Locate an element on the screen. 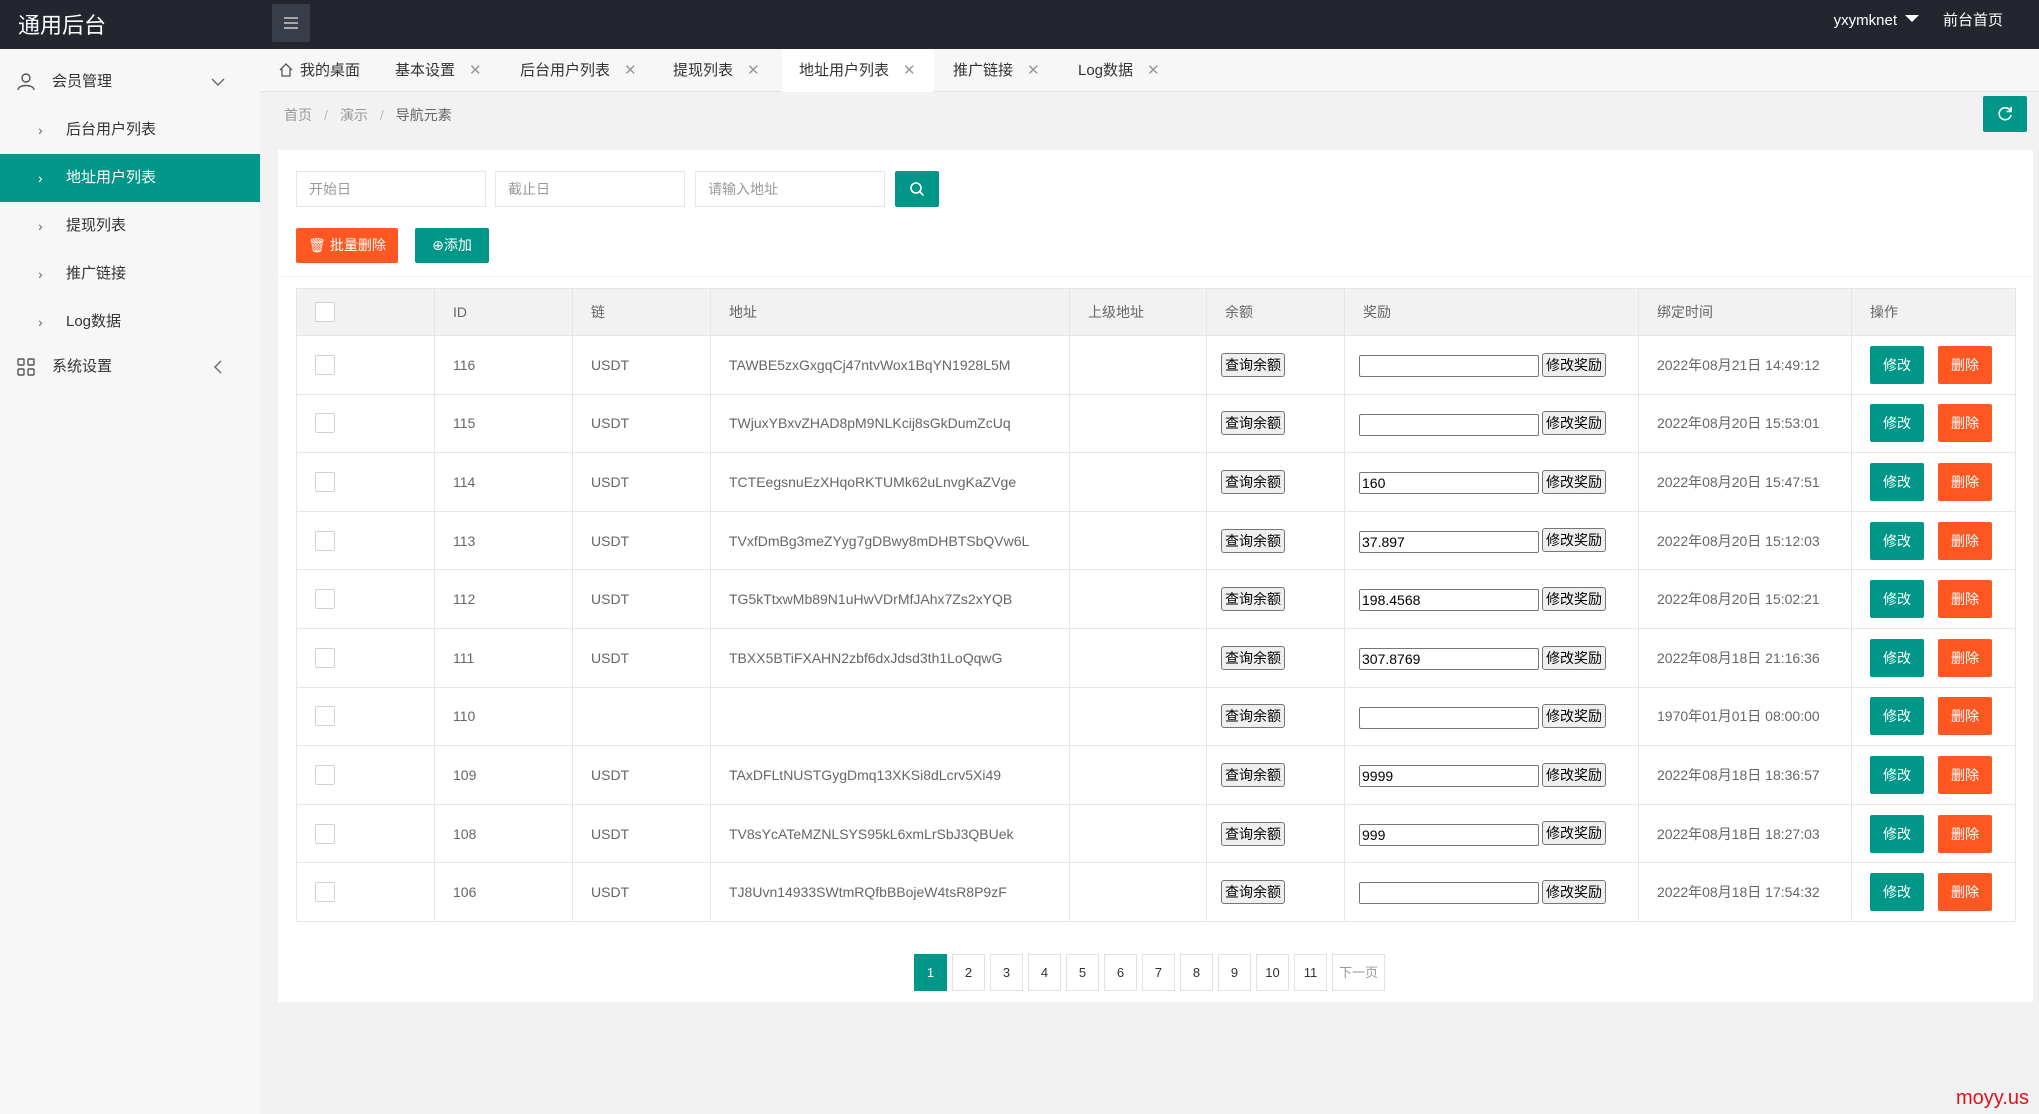  sidebar-item-withdrawals: › 提现列表 is located at coordinates (130, 226).